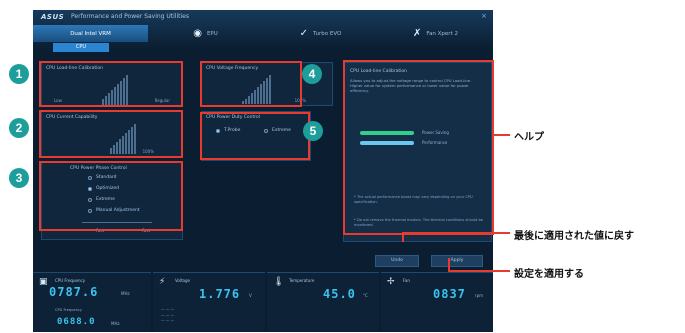 This screenshot has height=333, width=685. What do you see at coordinates (69, 310) in the screenshot?
I see `cpu-sub-label: CPU Frequency` at bounding box center [69, 310].